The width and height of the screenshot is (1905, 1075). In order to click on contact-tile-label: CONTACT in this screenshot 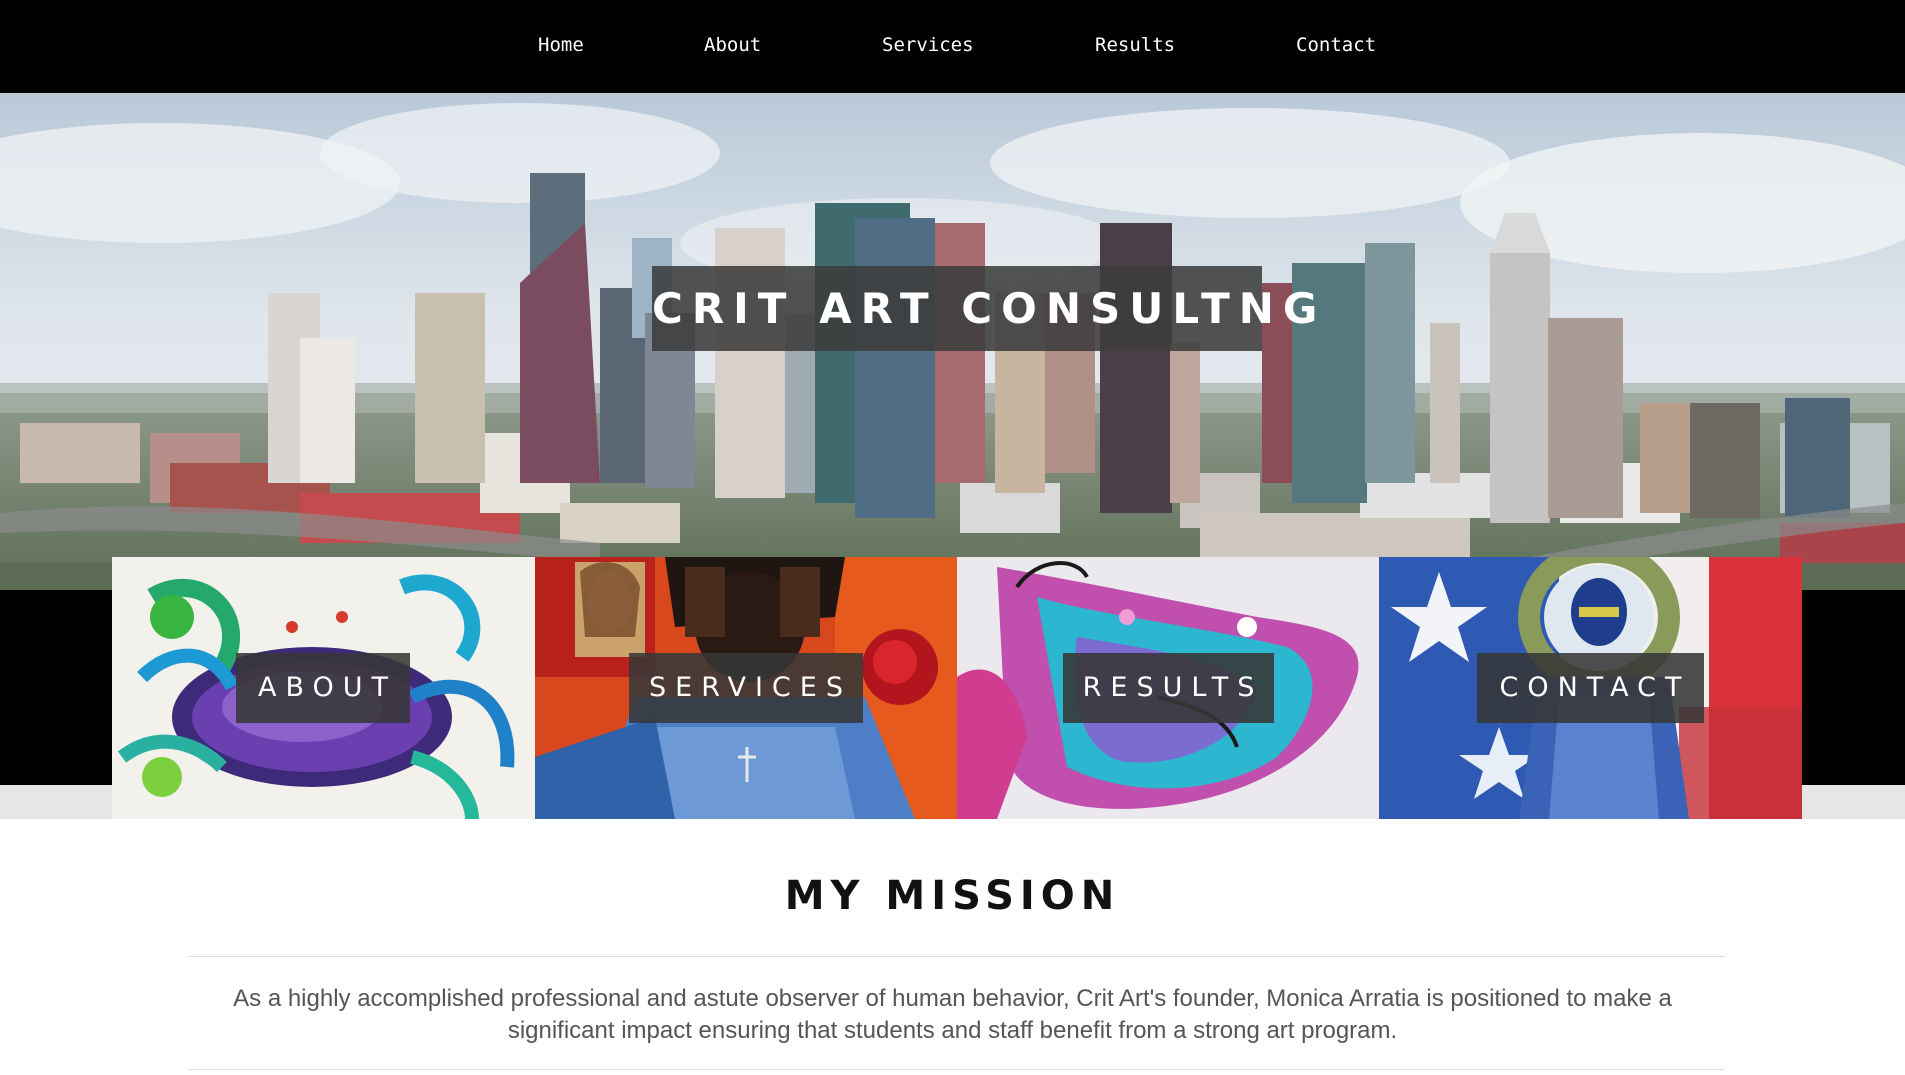, I will do `click(1590, 688)`.